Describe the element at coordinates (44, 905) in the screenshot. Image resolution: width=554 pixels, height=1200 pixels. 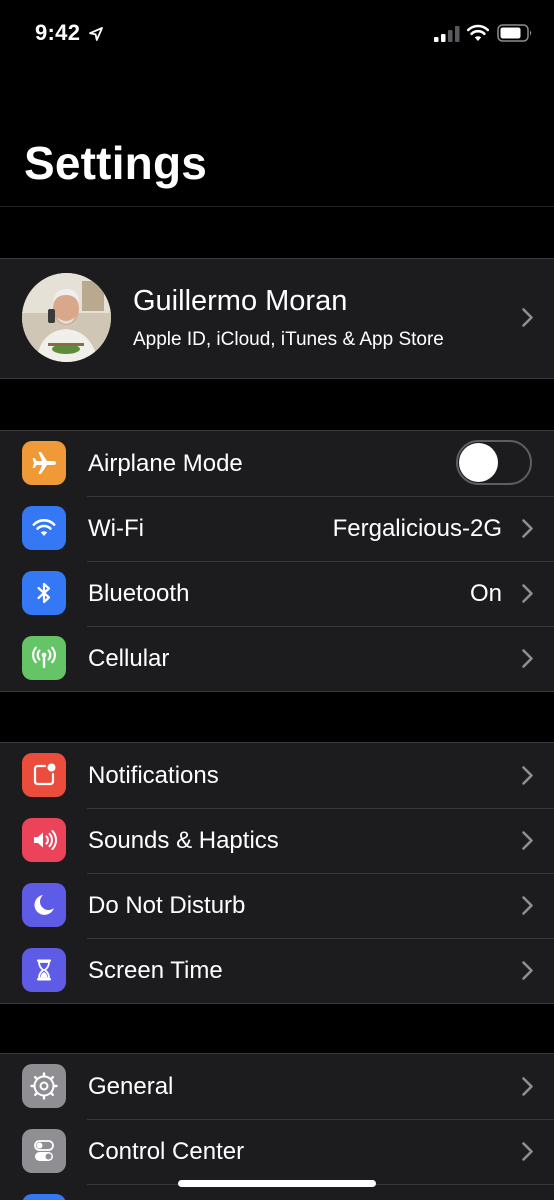
I see `moon-icon` at that location.